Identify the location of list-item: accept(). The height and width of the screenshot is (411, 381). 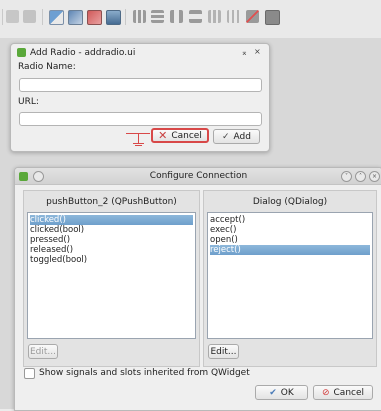
(227, 220).